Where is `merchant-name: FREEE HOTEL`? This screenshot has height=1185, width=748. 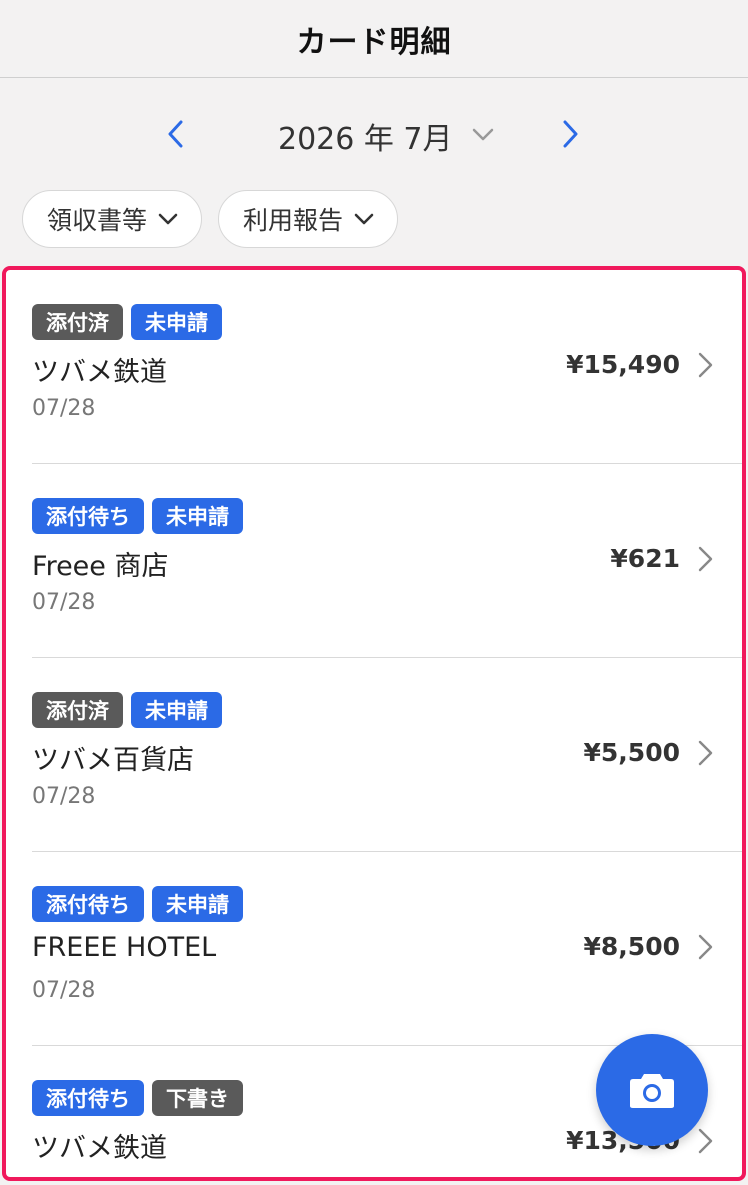
merchant-name: FREEE HOTEL is located at coordinates (124, 947).